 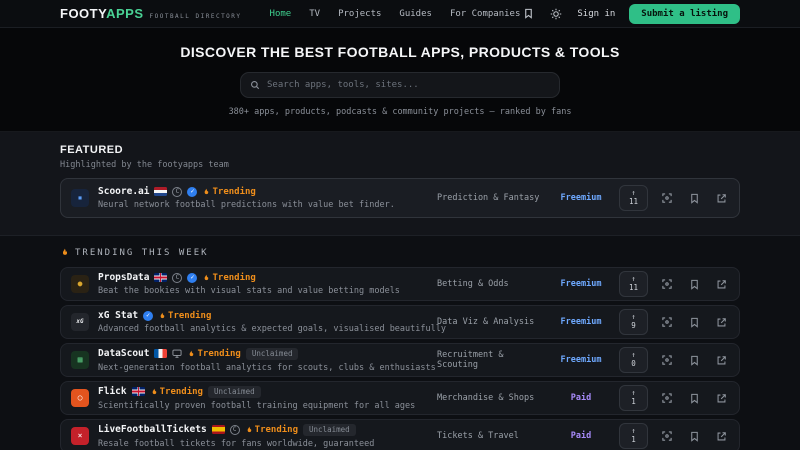 I want to click on theme-toggle-sun-icon, so click(x=556, y=14).